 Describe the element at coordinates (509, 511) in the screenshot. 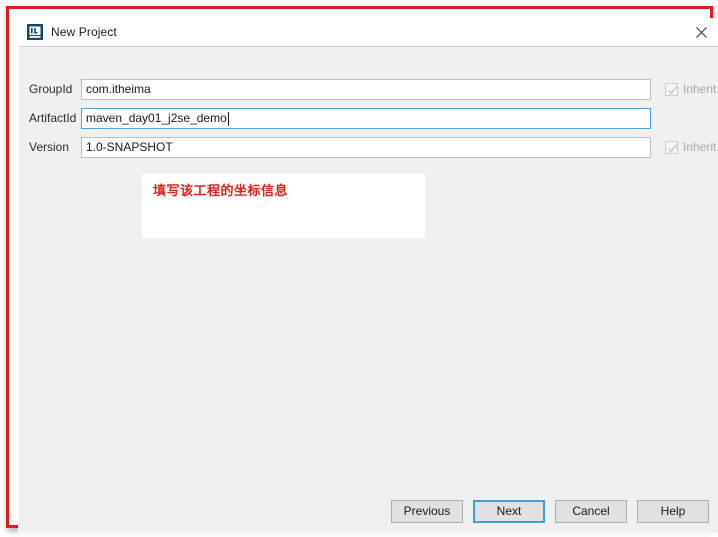

I see `next-button: Next` at that location.